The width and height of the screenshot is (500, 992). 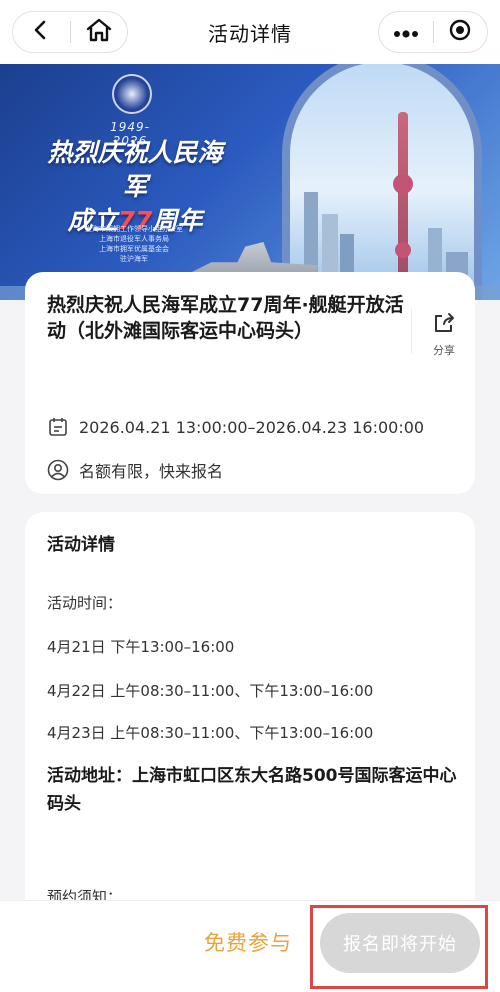 What do you see at coordinates (58, 470) in the screenshot?
I see `user-icon` at bounding box center [58, 470].